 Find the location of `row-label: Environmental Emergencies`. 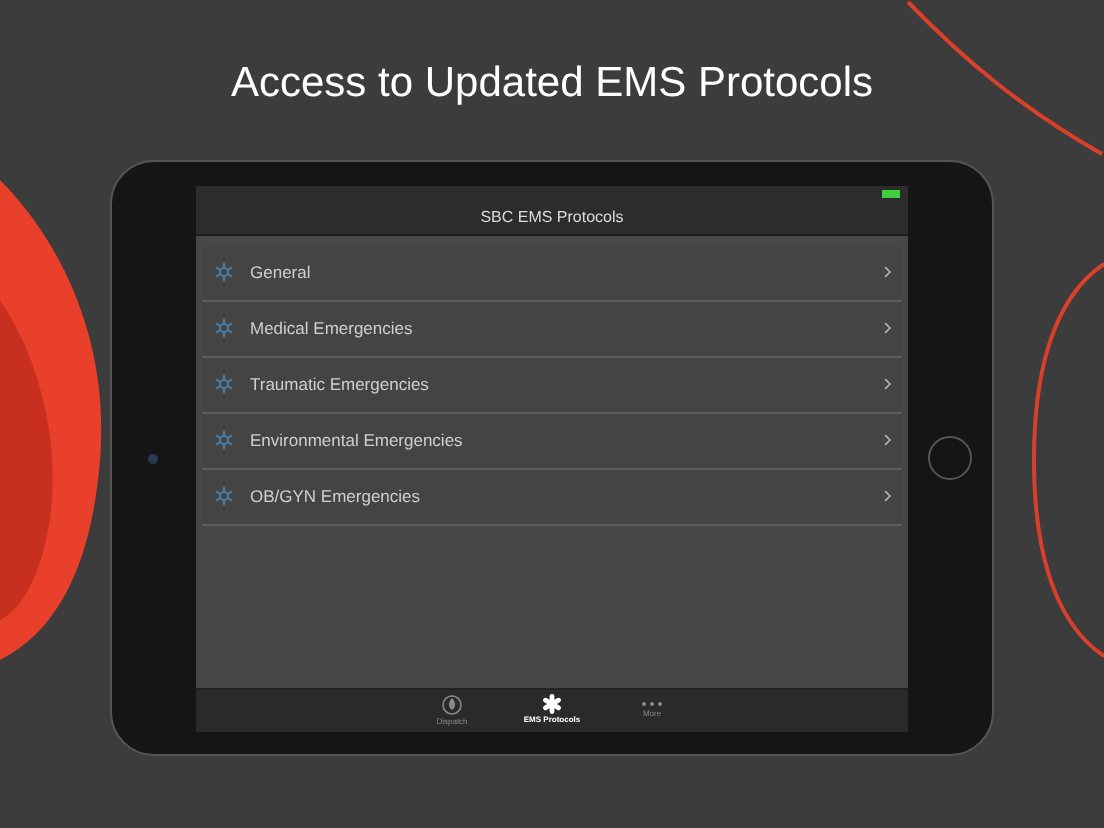

row-label: Environmental Emergencies is located at coordinates (357, 440).